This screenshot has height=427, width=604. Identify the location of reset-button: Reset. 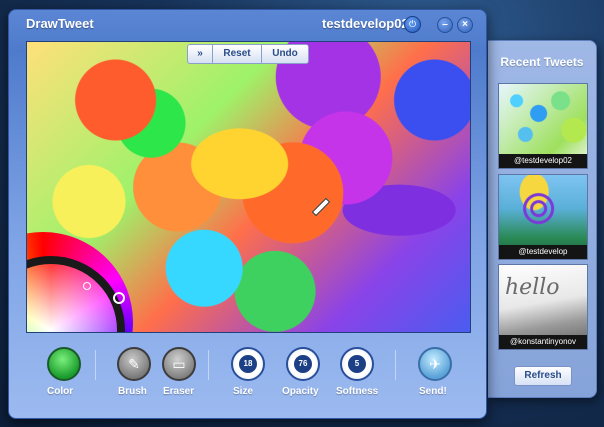
(237, 54).